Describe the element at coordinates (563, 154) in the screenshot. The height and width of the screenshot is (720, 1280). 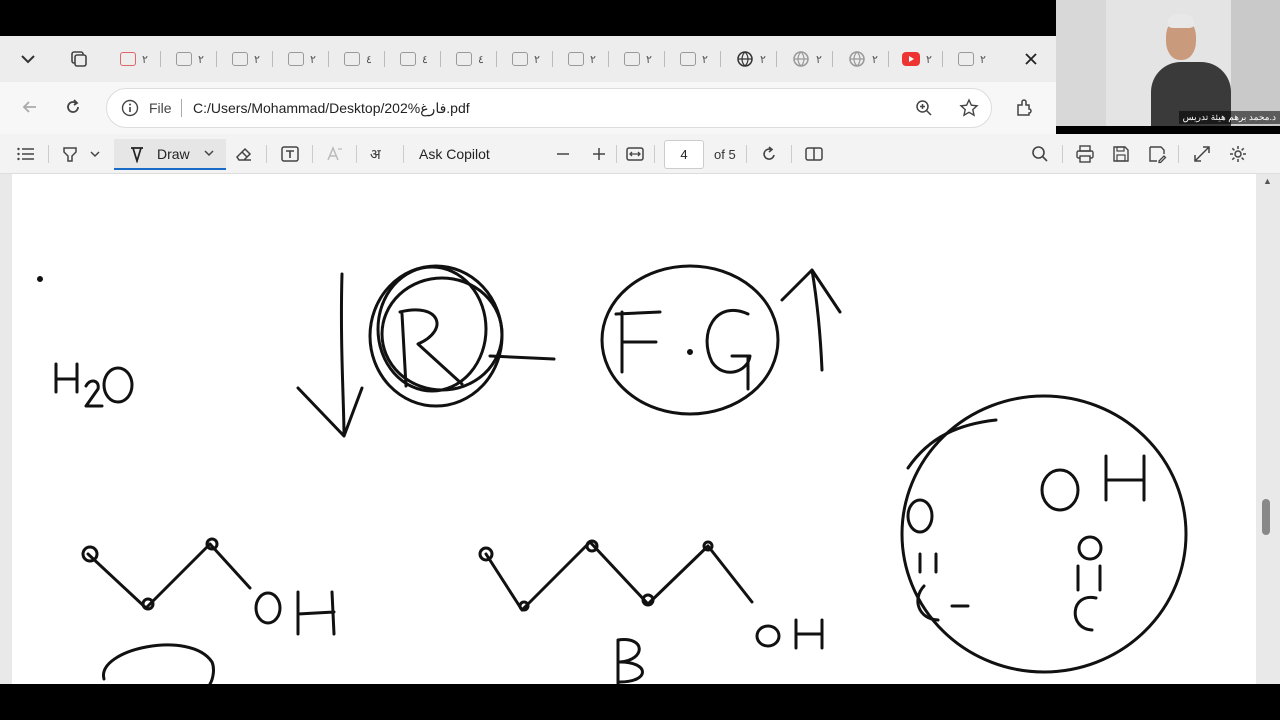
I see `zoom-out-minus-icon` at that location.